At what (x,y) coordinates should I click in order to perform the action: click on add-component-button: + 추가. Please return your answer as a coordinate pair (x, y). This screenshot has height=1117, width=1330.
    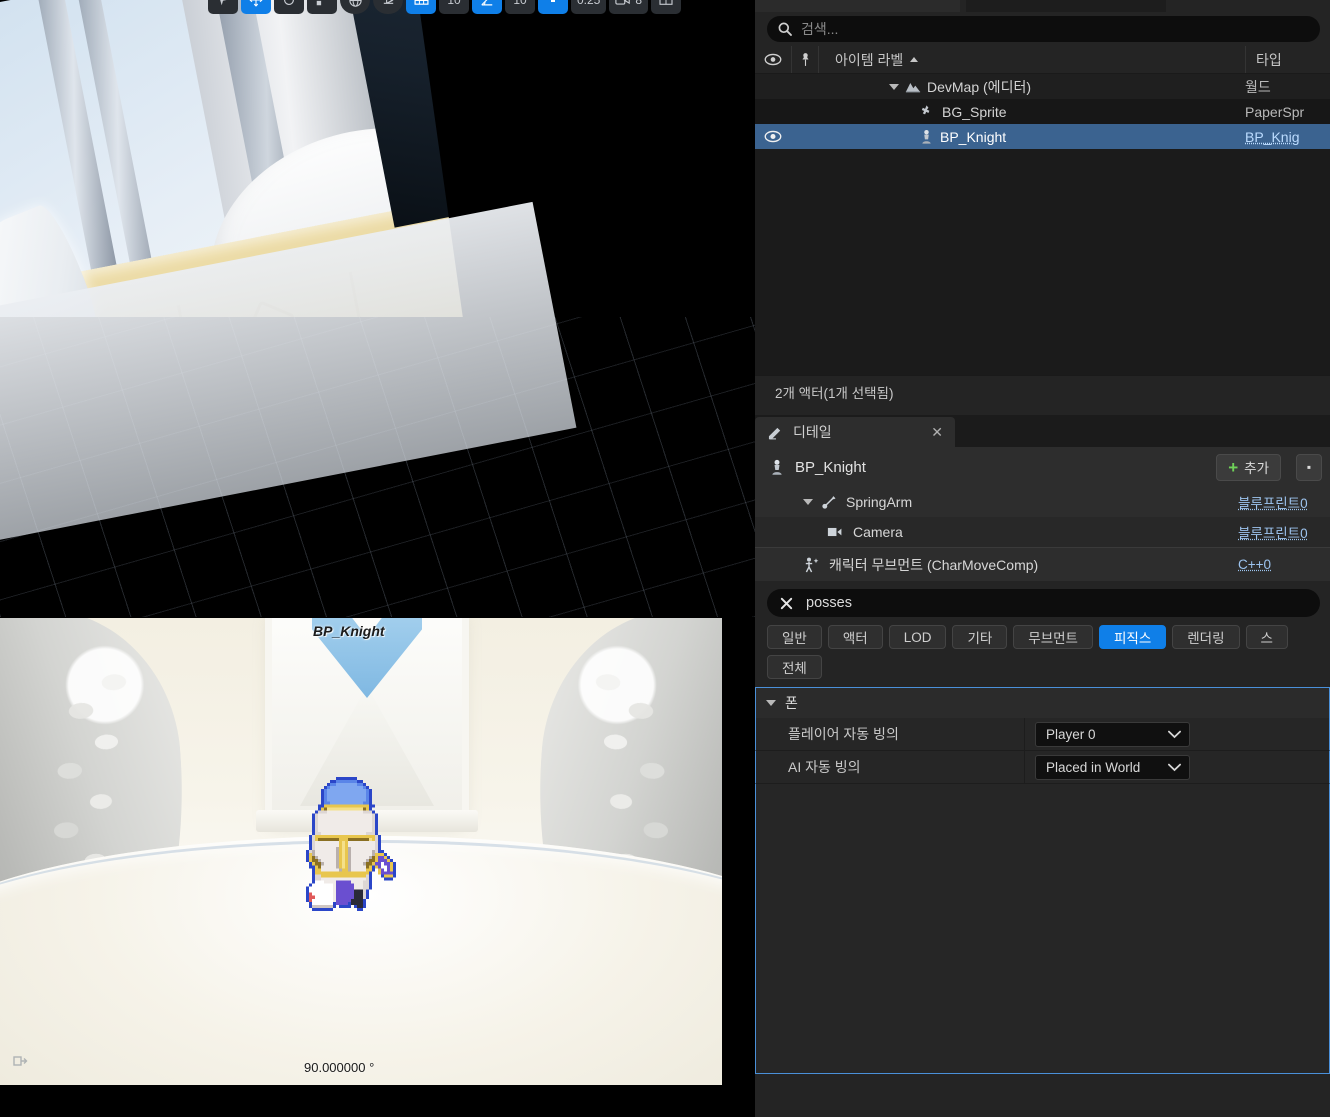
    Looking at the image, I should click on (1248, 467).